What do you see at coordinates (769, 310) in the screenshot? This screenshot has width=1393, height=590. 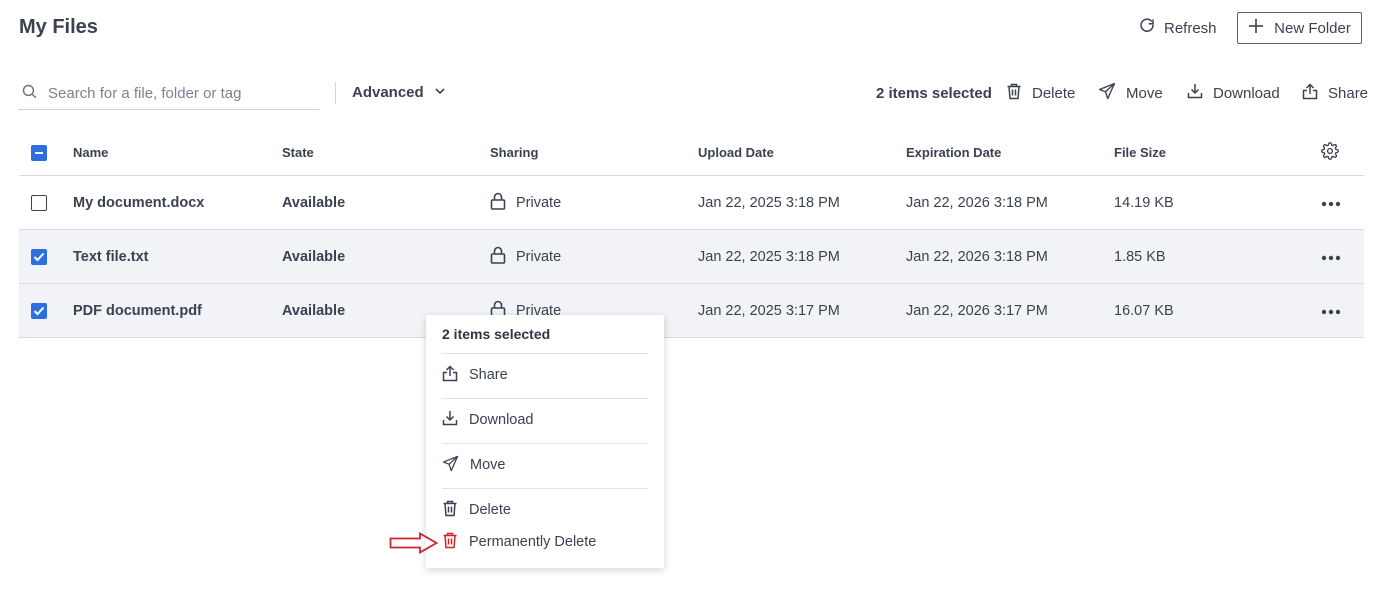 I see `upload-date: Jan 22, 2025 3:17 PM` at bounding box center [769, 310].